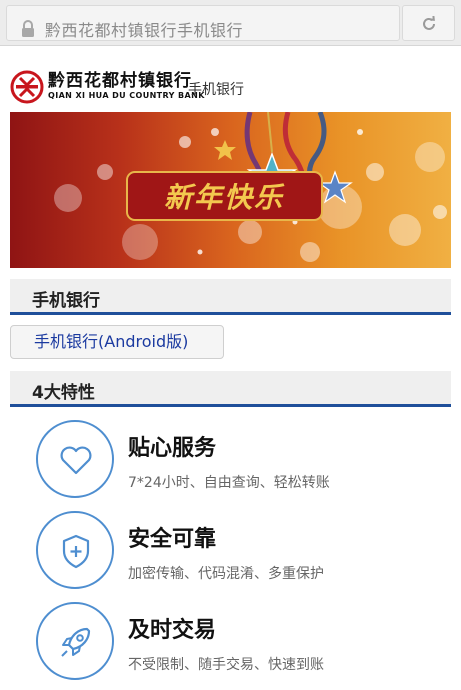  What do you see at coordinates (66, 301) in the screenshot?
I see `mobile-banking-title: 手机银行` at bounding box center [66, 301].